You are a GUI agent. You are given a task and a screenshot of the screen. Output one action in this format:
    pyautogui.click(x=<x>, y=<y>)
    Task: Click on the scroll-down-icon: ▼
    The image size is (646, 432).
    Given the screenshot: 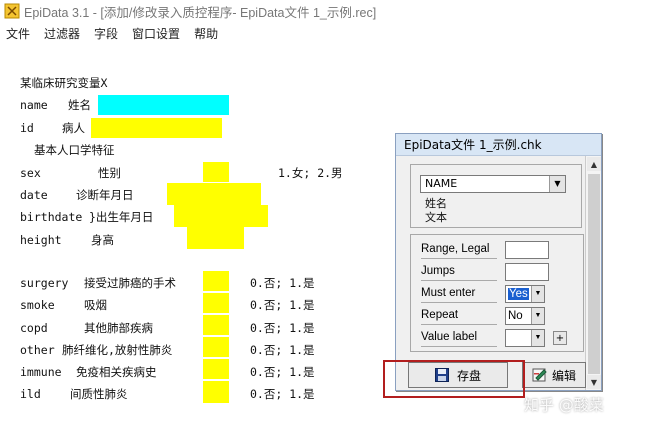 What is the action you would take?
    pyautogui.click(x=594, y=382)
    